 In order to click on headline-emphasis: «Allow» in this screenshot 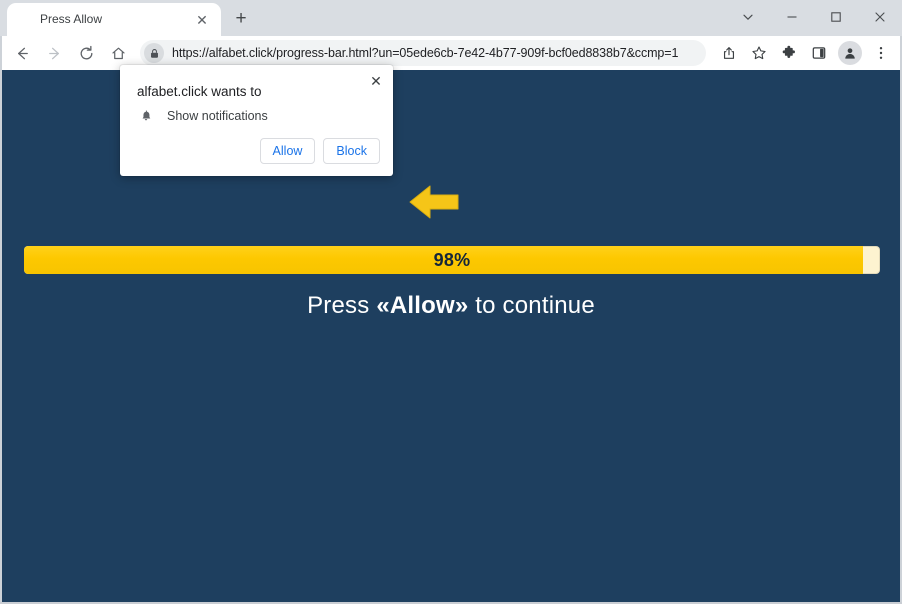, I will do `click(422, 305)`.